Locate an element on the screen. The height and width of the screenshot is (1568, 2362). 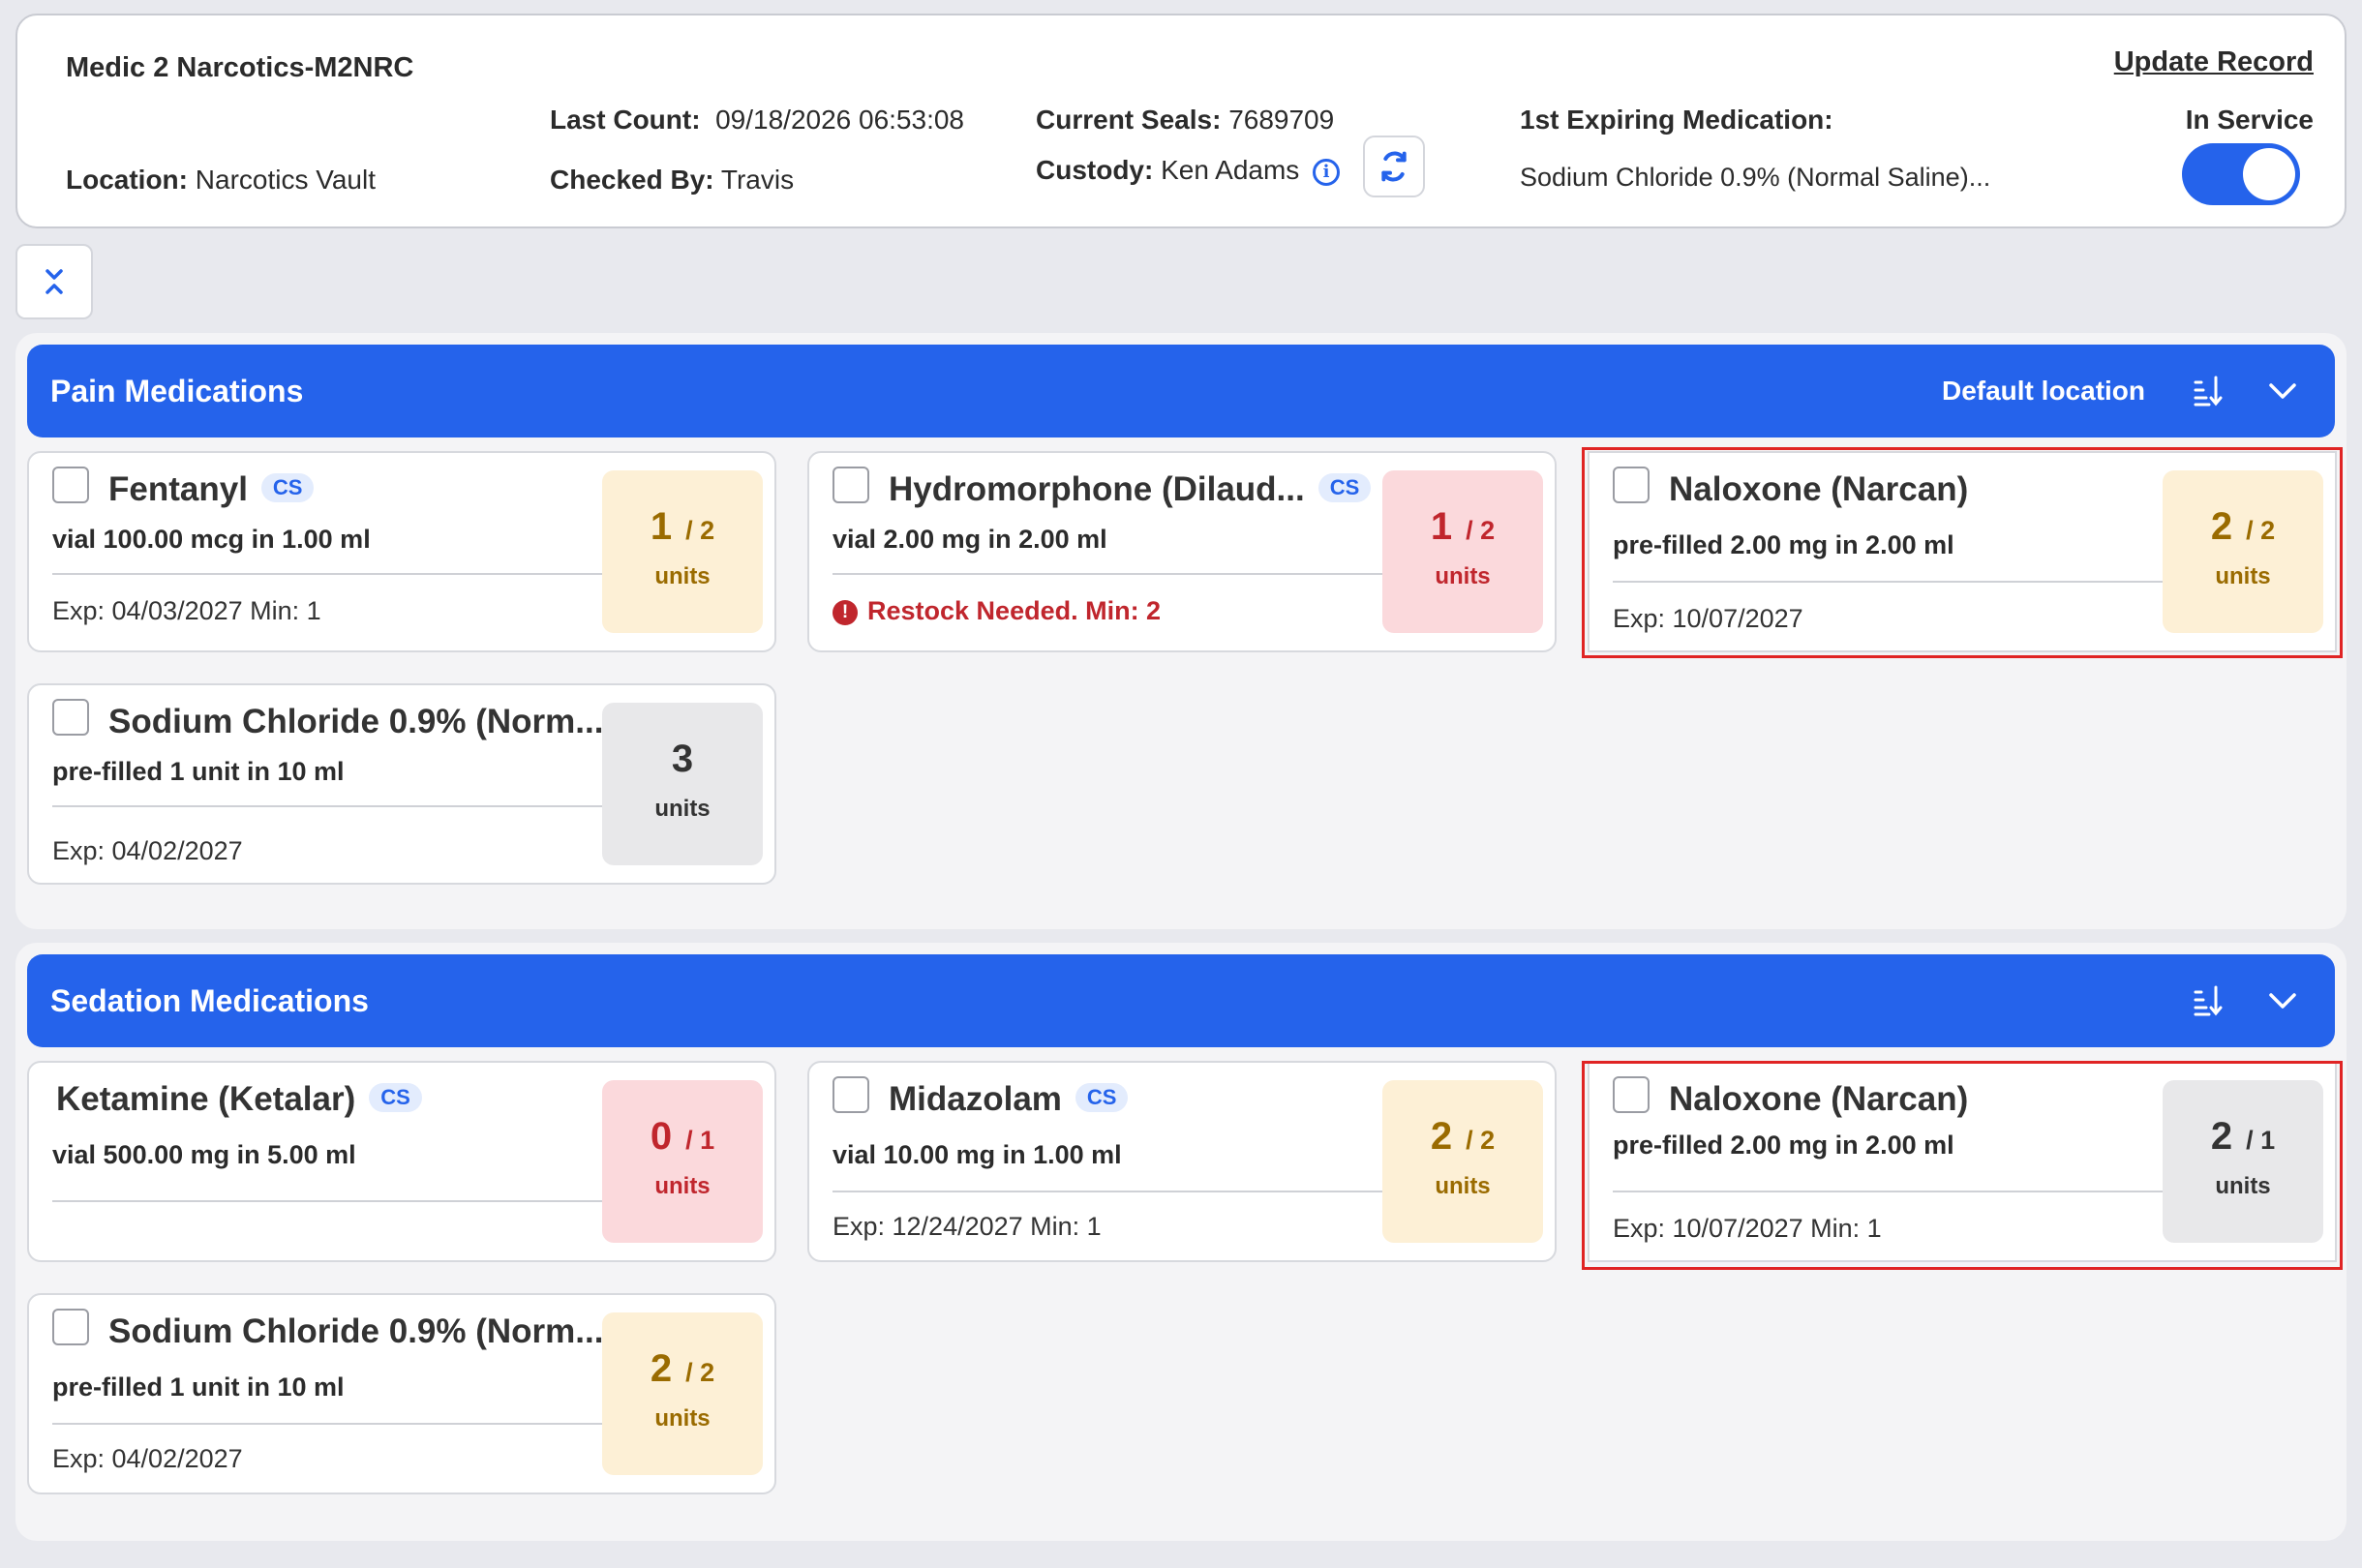
medication-name: Ketamine (Ketalar) CS is located at coordinates (239, 1099).